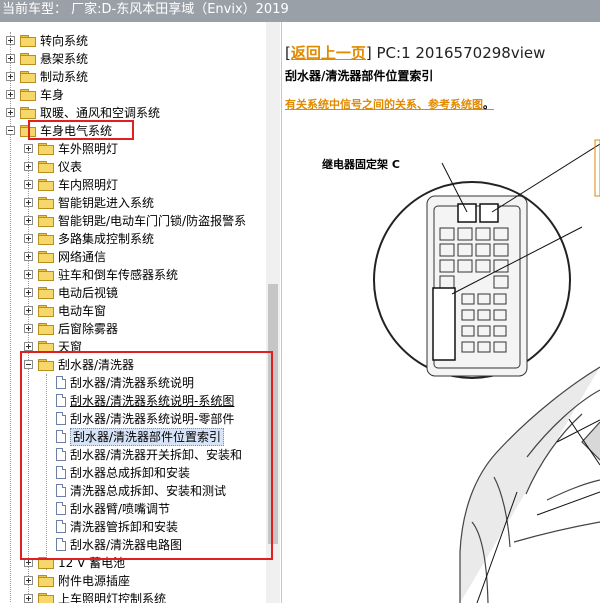  Describe the element at coordinates (132, 77) in the screenshot. I see `tree-item-folder: 制动系统` at that location.